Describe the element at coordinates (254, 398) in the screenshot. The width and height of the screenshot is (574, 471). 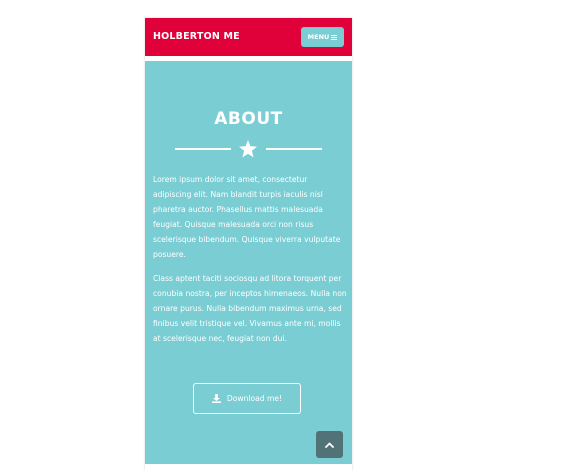
I see `download-label: Download me!` at that location.